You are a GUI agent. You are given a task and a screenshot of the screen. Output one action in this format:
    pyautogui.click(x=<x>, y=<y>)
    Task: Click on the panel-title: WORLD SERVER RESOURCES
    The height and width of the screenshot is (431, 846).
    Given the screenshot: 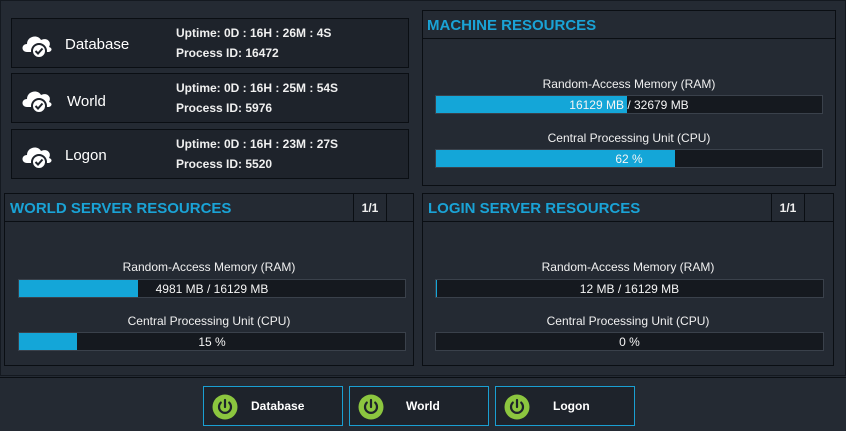 What is the action you would take?
    pyautogui.click(x=121, y=208)
    